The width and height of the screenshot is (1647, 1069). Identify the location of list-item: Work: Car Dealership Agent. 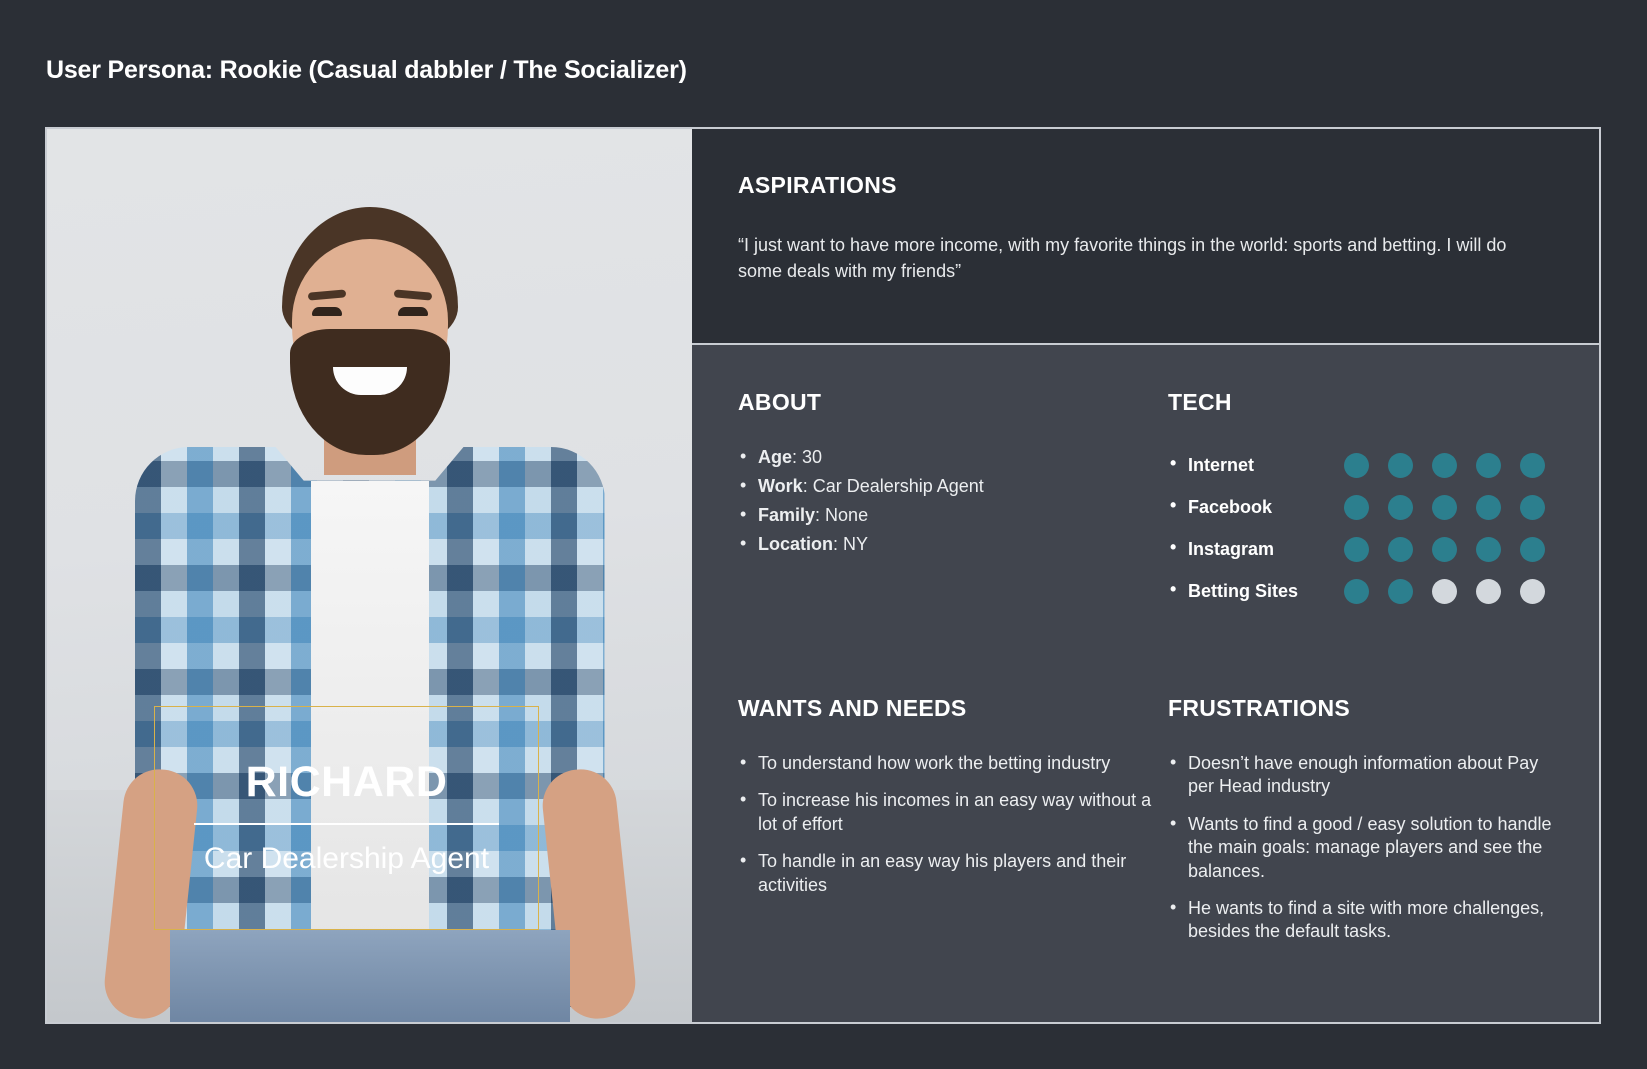
(953, 486).